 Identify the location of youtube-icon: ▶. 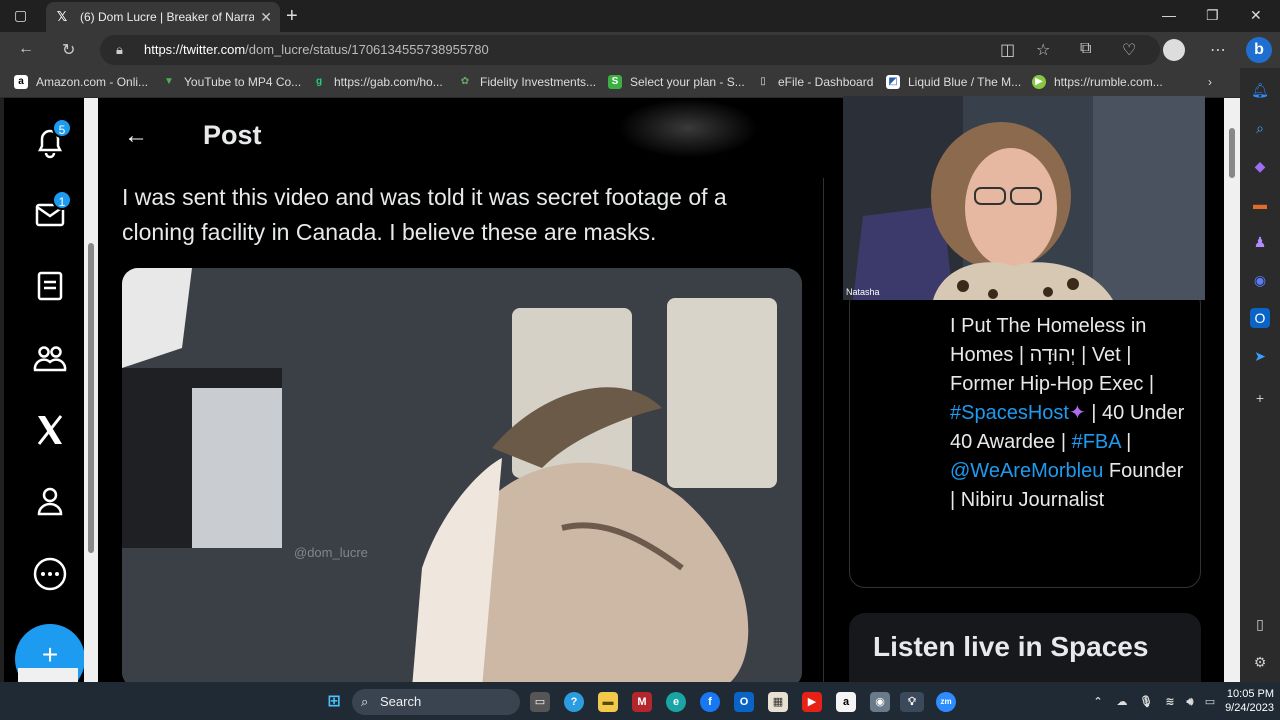
(812, 702).